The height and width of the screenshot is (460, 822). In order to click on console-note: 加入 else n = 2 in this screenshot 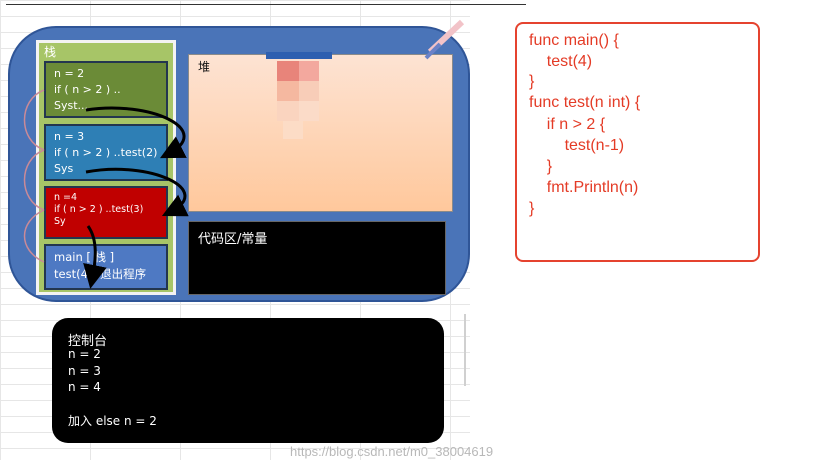, I will do `click(112, 421)`.